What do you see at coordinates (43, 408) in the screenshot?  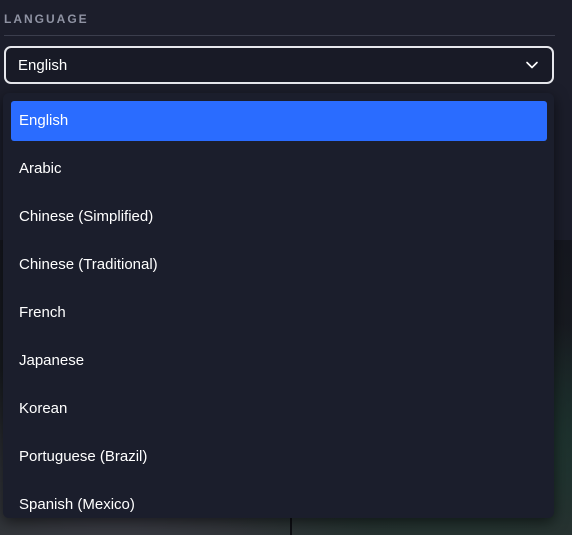 I see `option-label: Korean` at bounding box center [43, 408].